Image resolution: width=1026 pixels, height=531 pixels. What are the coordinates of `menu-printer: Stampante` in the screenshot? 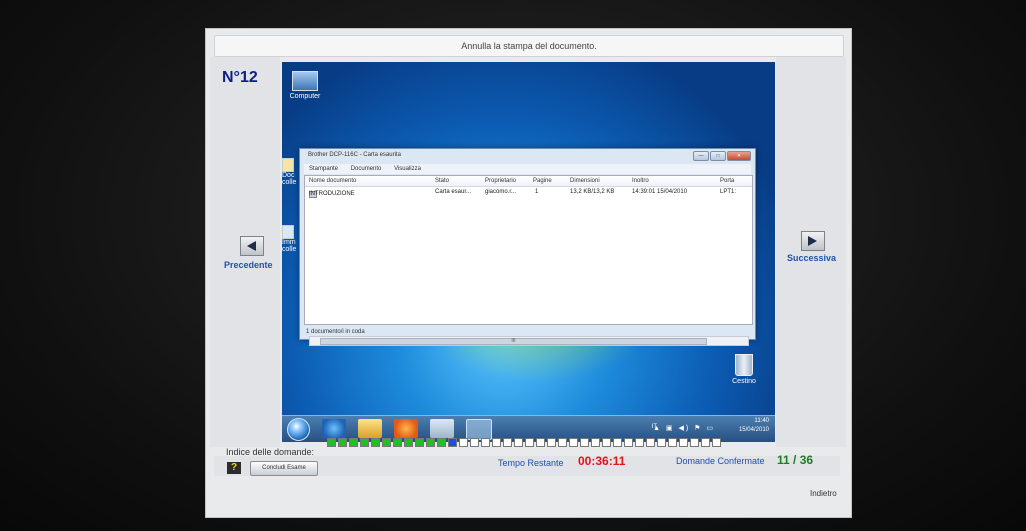 It's located at (323, 169).